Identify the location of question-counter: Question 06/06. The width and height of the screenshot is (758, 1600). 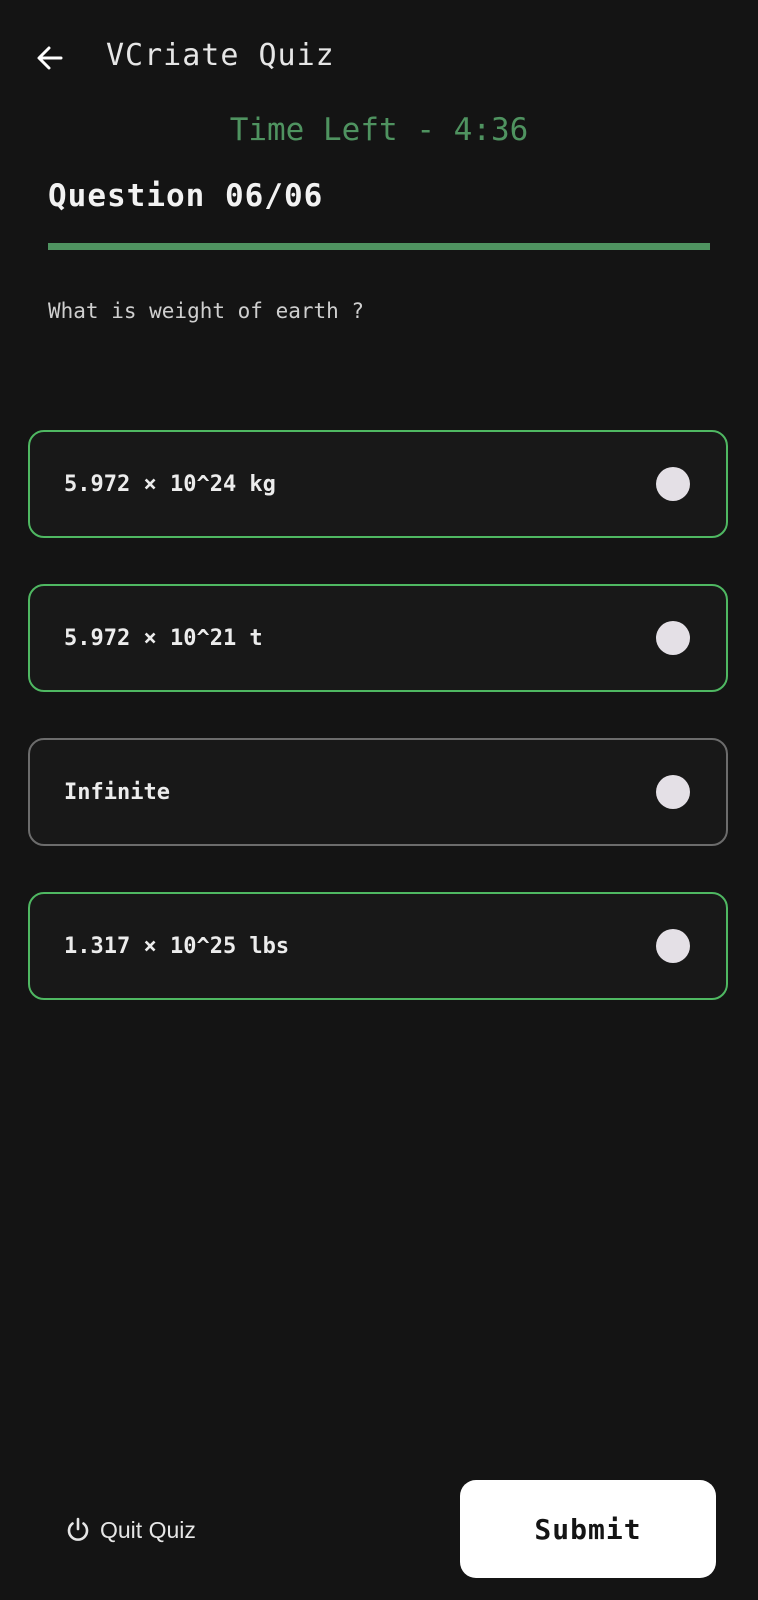
(186, 196).